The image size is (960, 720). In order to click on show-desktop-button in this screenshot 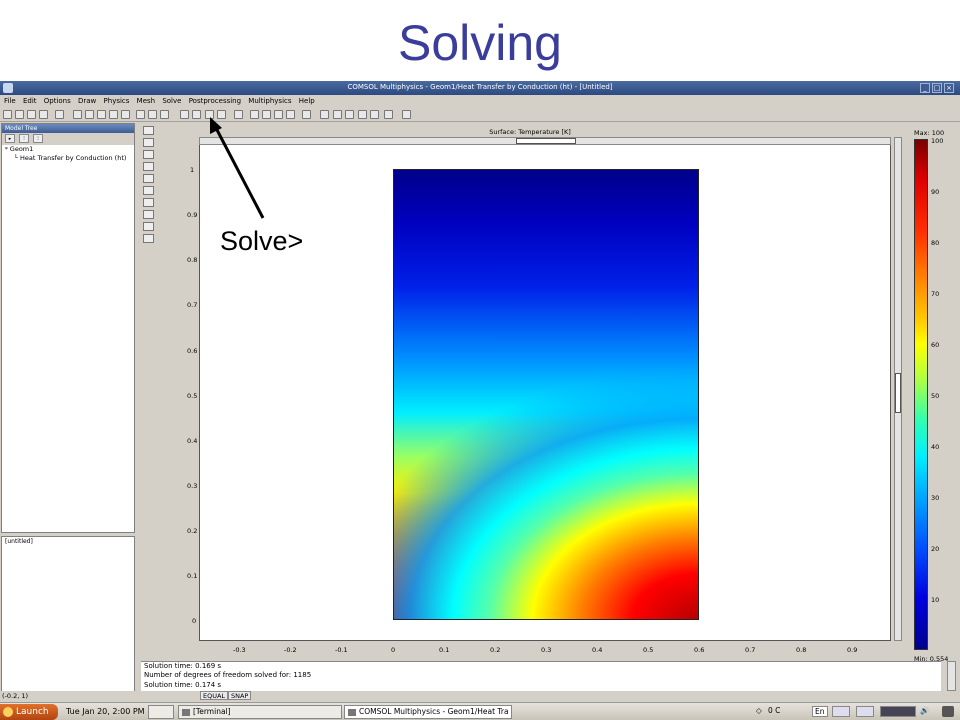, I will do `click(161, 712)`.